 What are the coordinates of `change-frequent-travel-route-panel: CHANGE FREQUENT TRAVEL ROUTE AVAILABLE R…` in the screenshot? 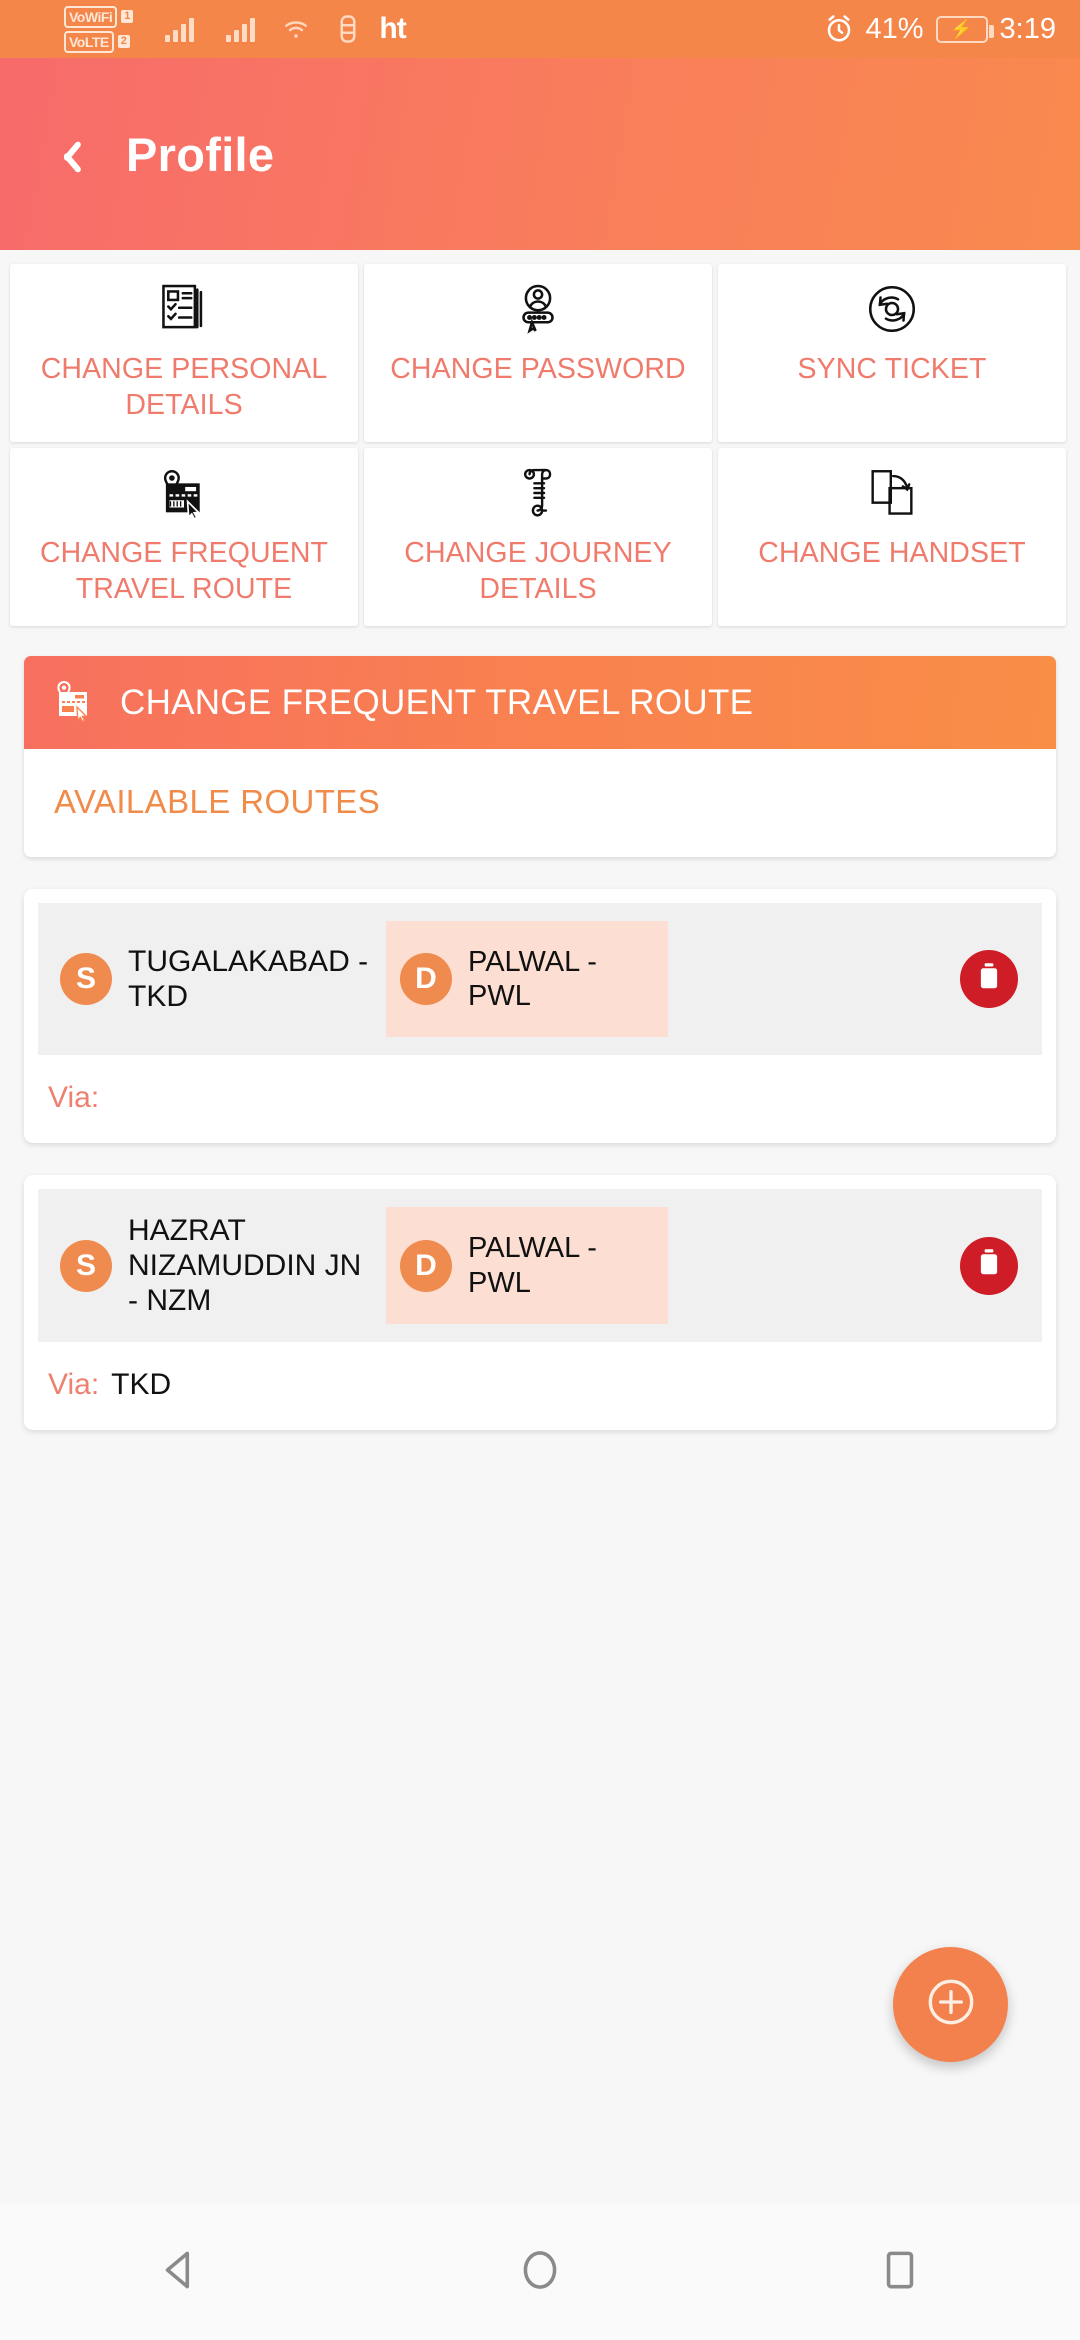 It's located at (540, 756).